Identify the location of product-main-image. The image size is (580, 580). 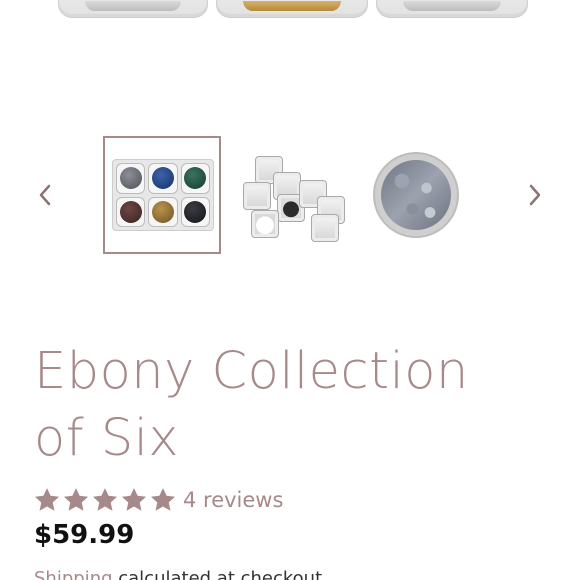
(290, 11).